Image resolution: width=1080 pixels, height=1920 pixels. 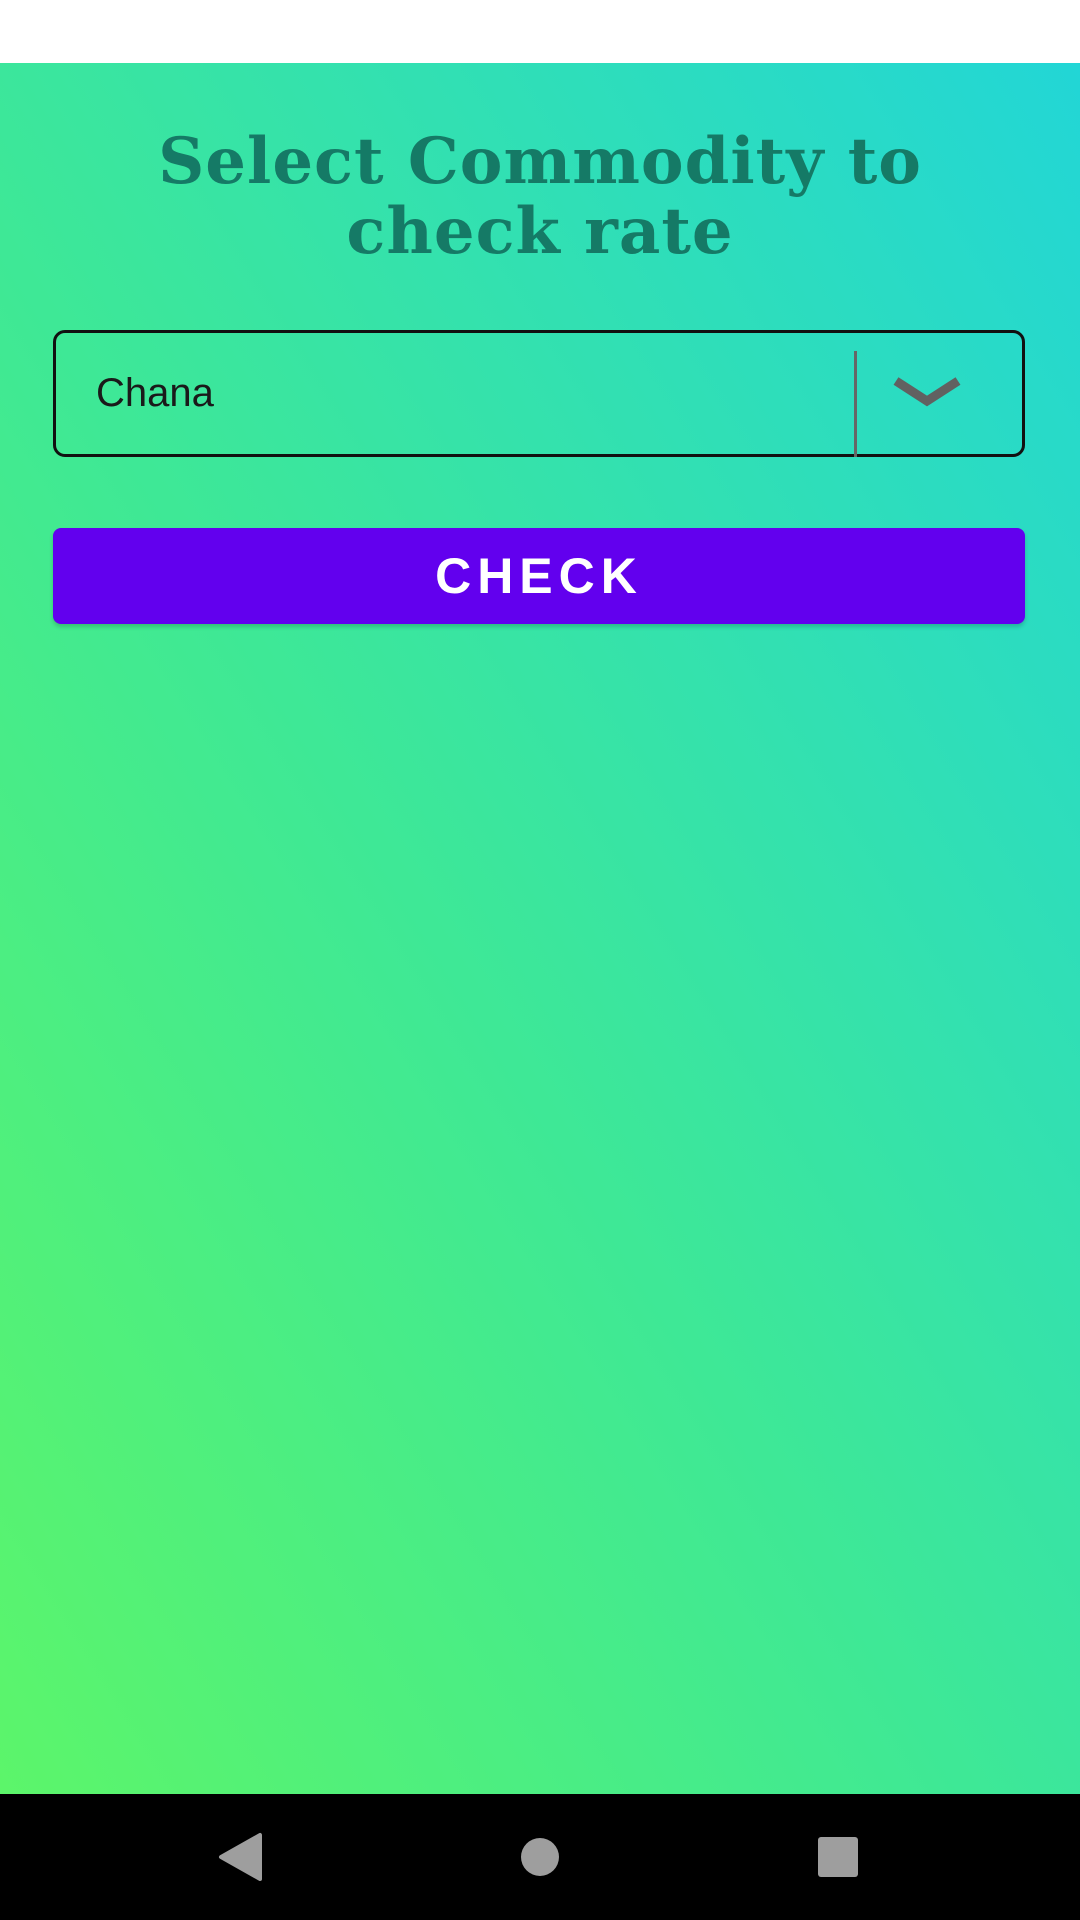 I want to click on nav-back-button, so click(x=240, y=1857).